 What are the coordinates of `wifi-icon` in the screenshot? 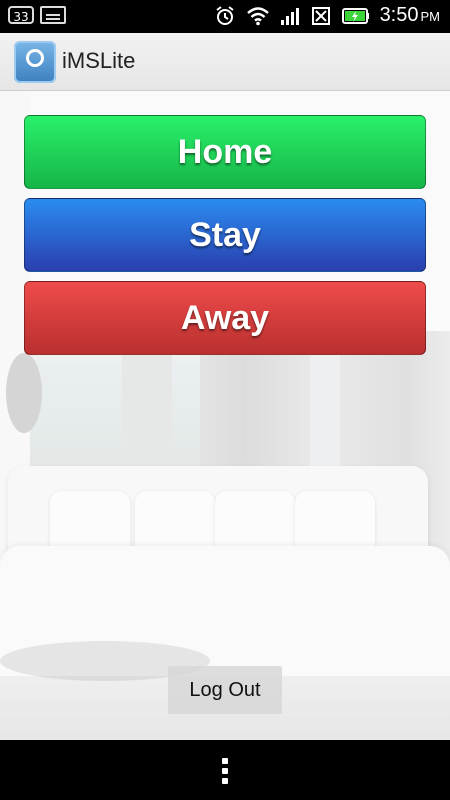 It's located at (258, 16).